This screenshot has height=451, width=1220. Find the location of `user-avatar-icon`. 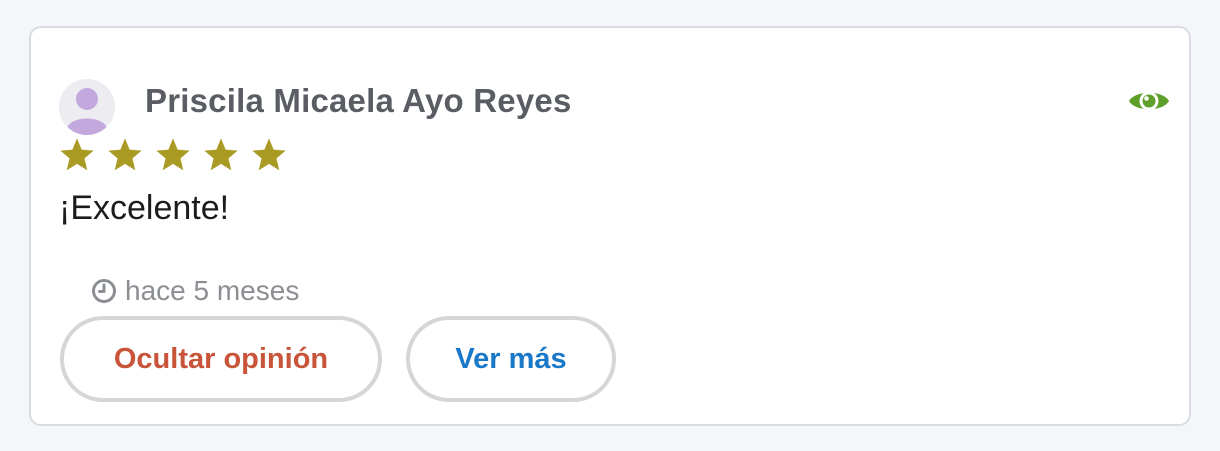

user-avatar-icon is located at coordinates (87, 107).